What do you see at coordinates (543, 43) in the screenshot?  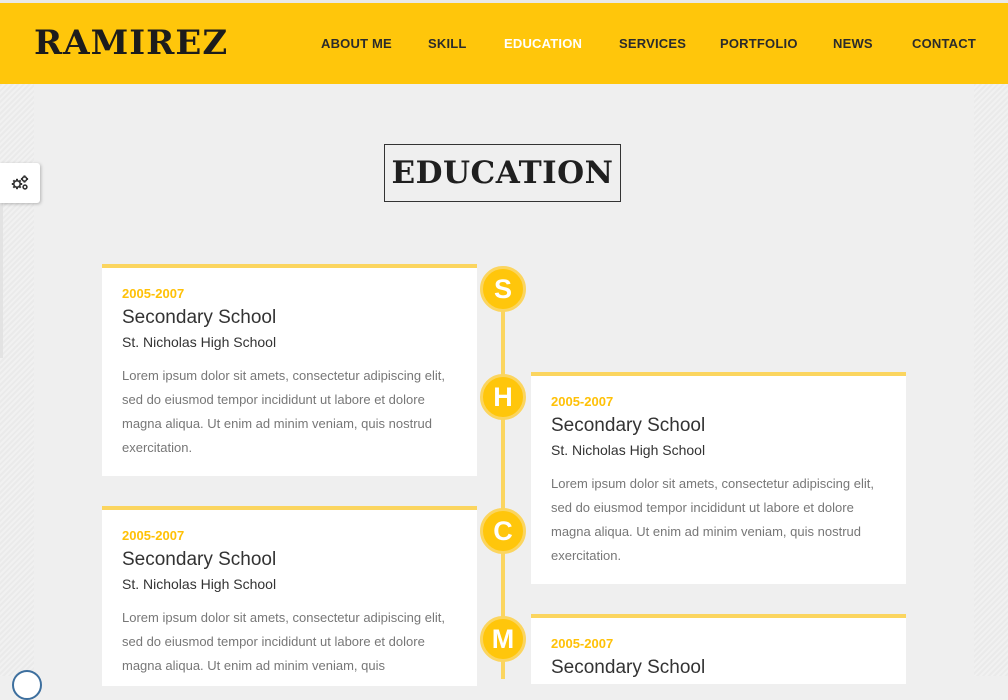 I see `nav-item-education: EDUCATION` at bounding box center [543, 43].